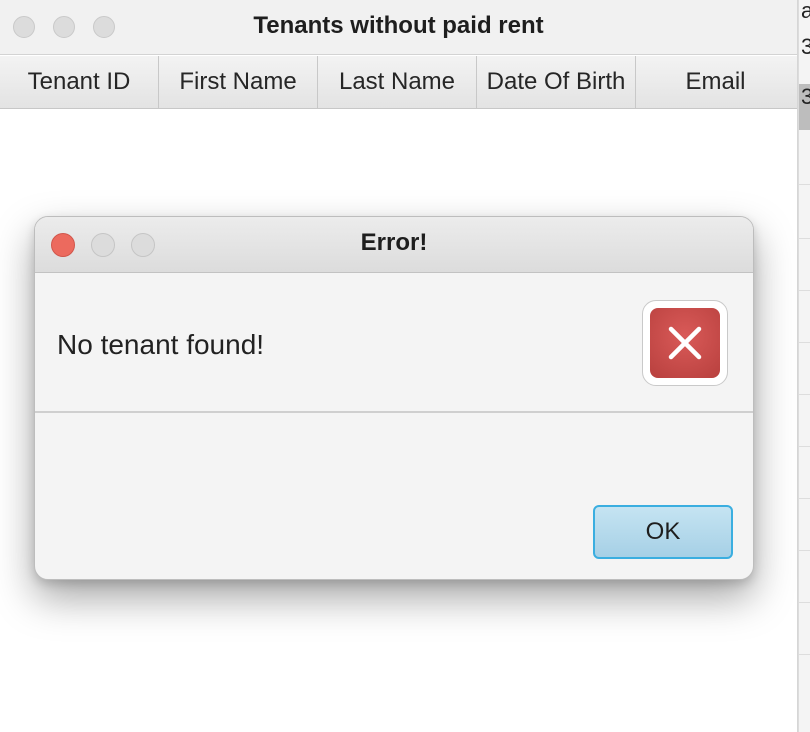 This screenshot has width=810, height=732. I want to click on x-mark-icon, so click(685, 343).